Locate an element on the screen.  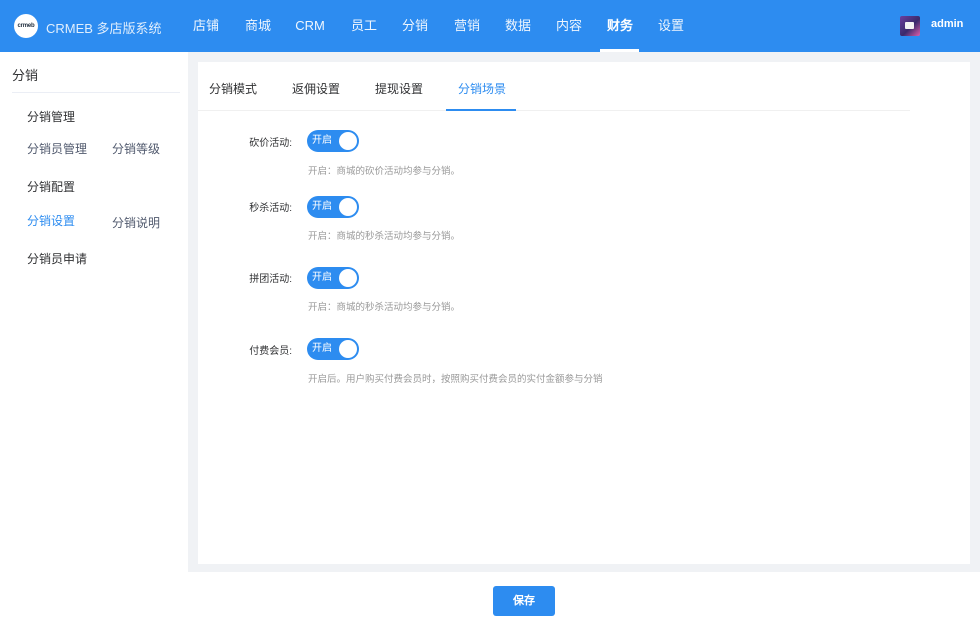
nav-item-distribution: 分销 is located at coordinates (415, 26).